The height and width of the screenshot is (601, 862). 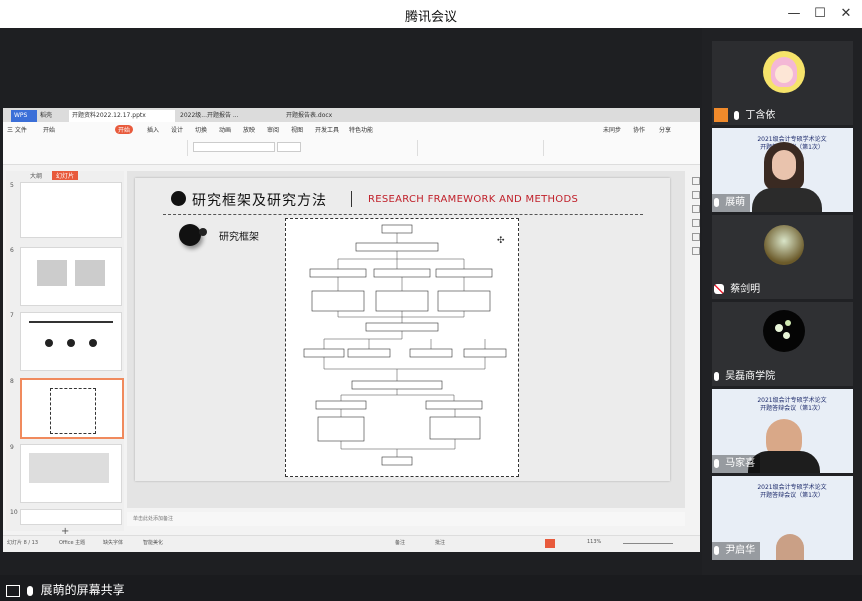 I want to click on close-icon: ✕, so click(x=846, y=14).